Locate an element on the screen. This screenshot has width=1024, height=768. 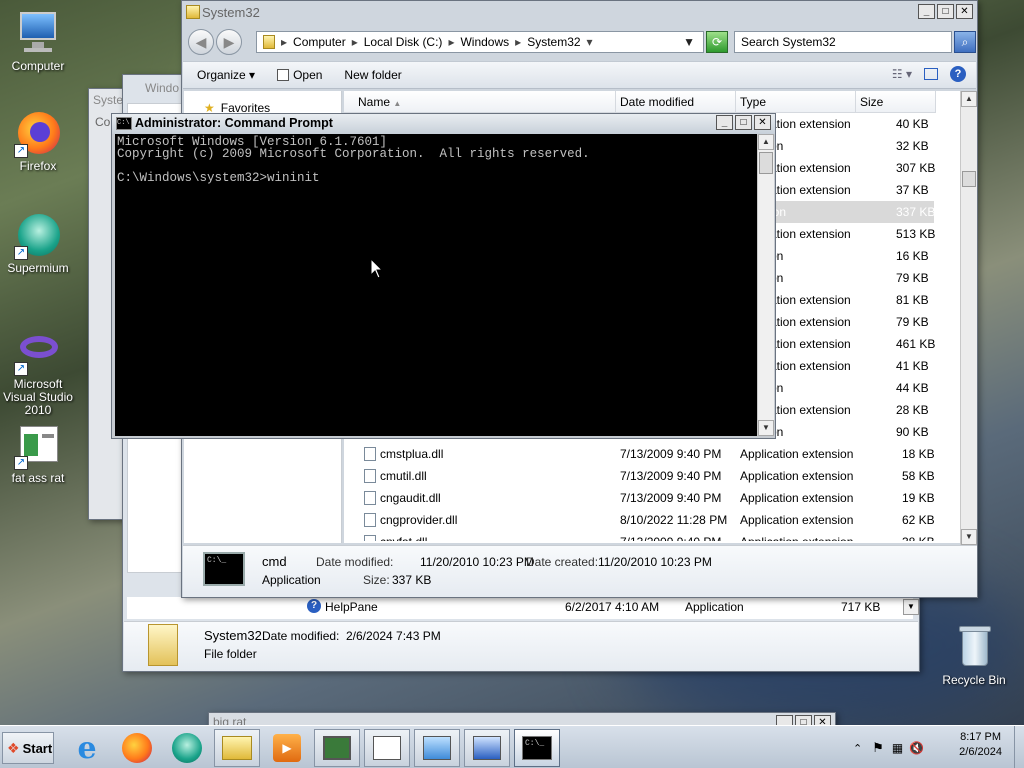
cmd-app-icon: C:\_ is located at coordinates (224, 569).